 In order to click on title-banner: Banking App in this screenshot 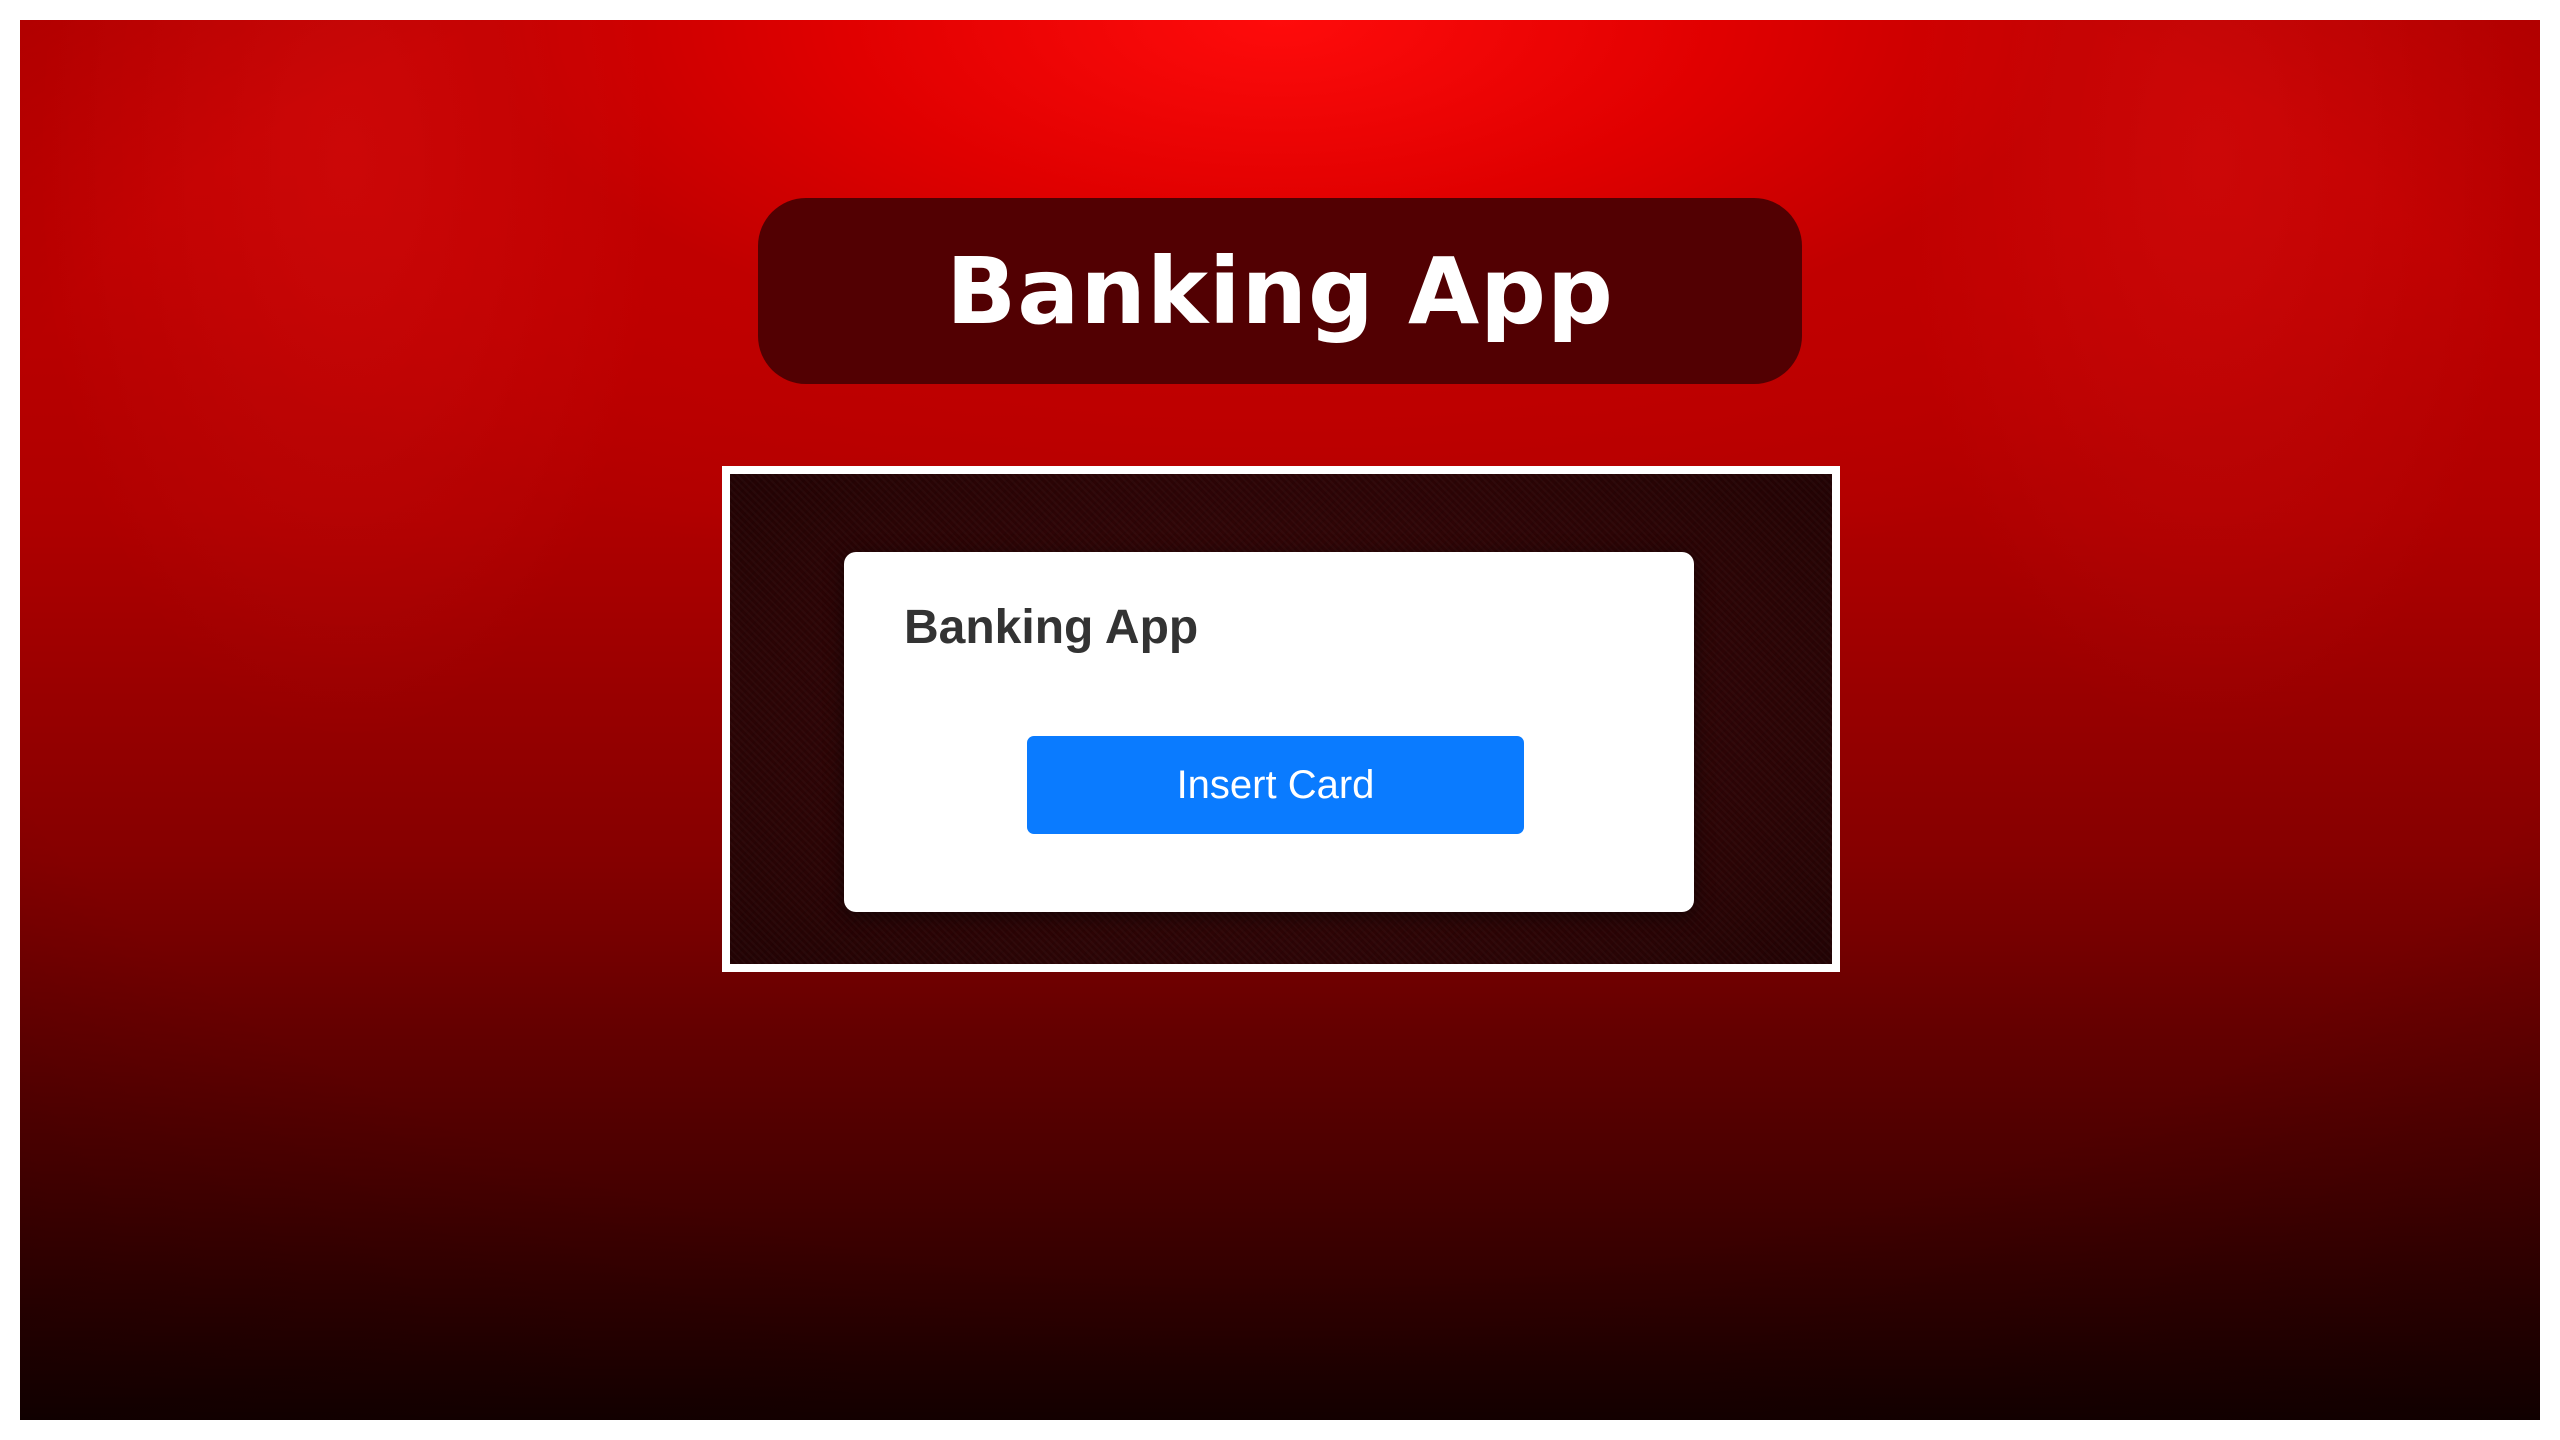, I will do `click(1280, 291)`.